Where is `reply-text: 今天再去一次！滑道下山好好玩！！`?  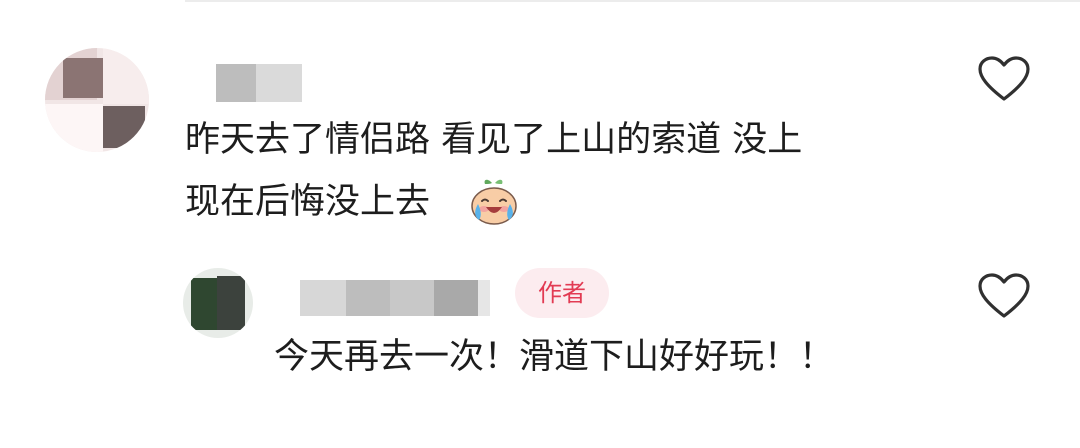 reply-text: 今天再去一次！滑道下山好好玩！！ is located at coordinates (554, 357).